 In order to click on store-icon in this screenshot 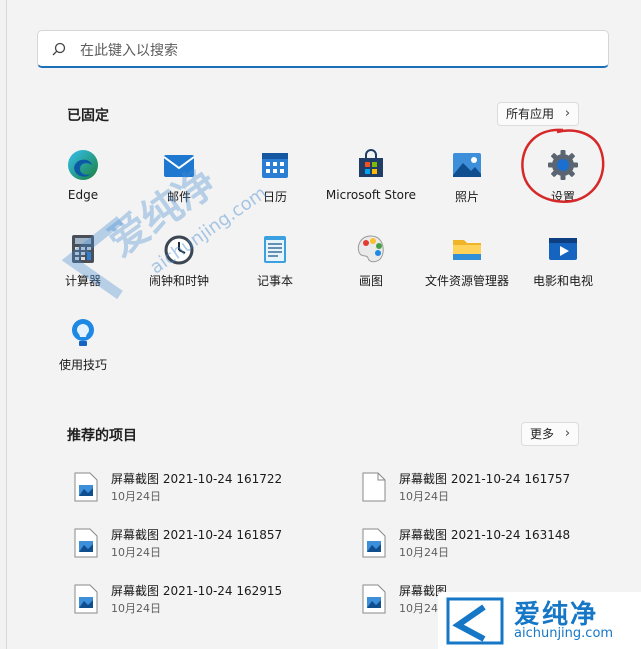, I will do `click(371, 163)`.